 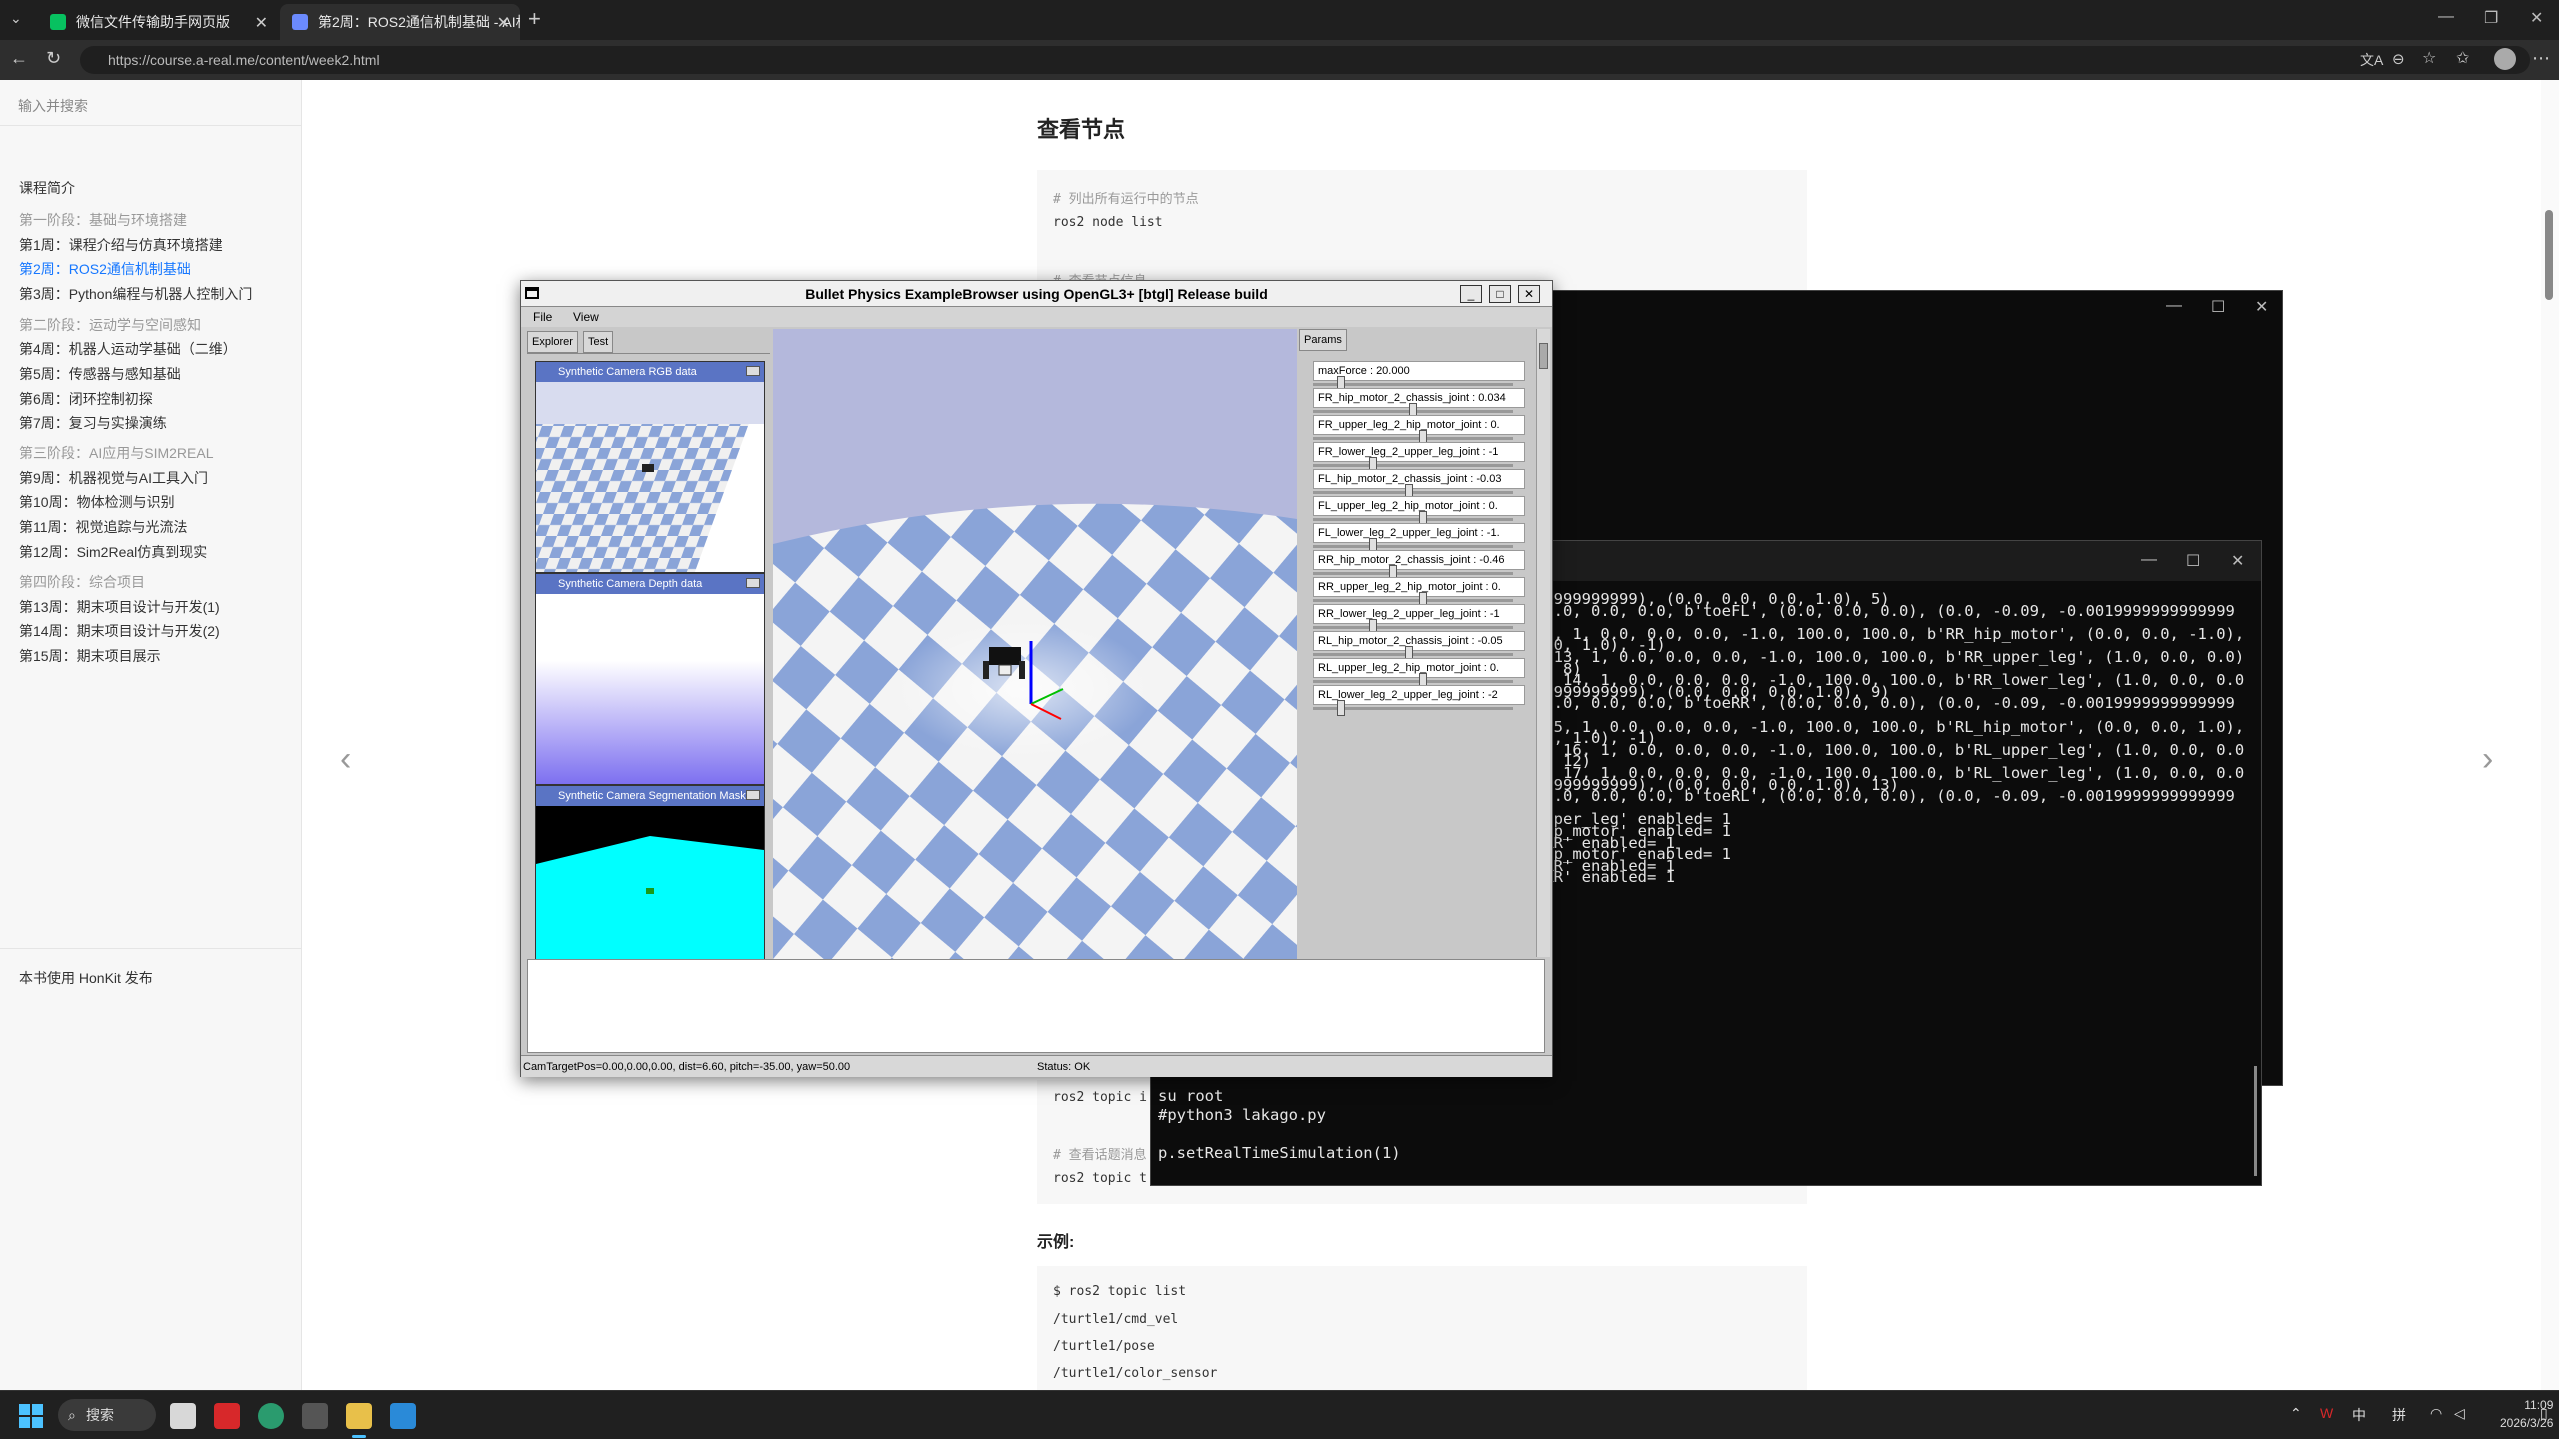 I want to click on camera-rgb-window: Synthetic Camera RGB data, so click(x=615, y=467).